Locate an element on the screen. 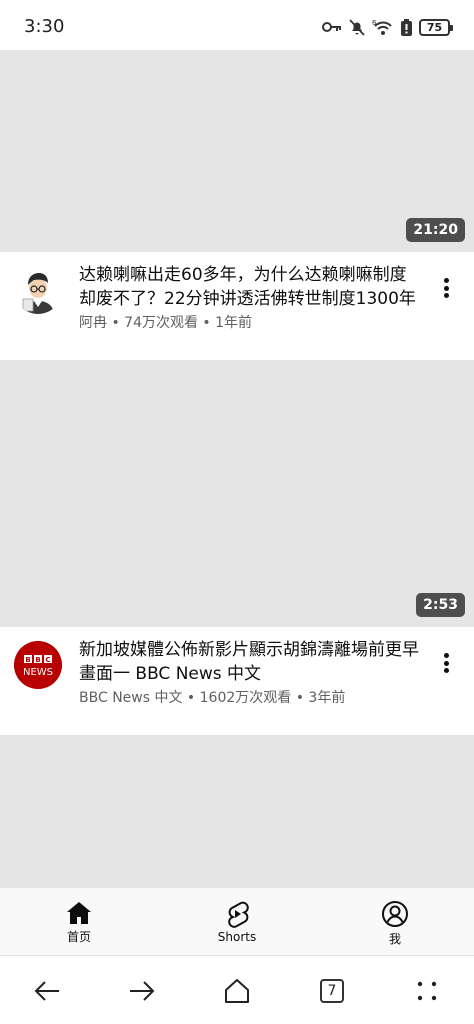 This screenshot has width=474, height=1024. back-button is located at coordinates (47, 991).